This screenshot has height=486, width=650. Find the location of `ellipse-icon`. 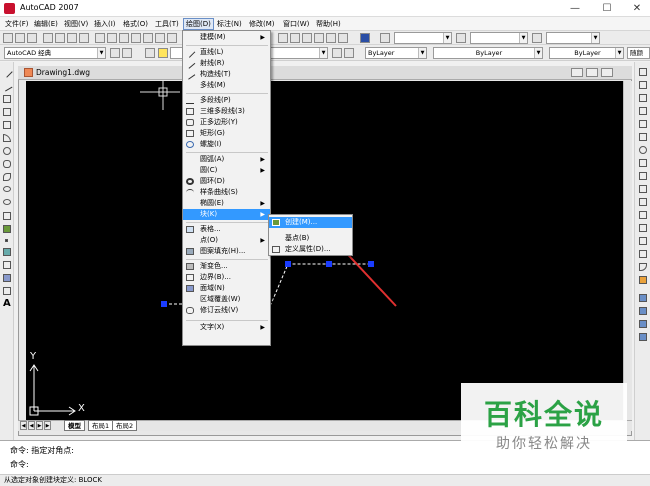

ellipse-icon is located at coordinates (7, 189).